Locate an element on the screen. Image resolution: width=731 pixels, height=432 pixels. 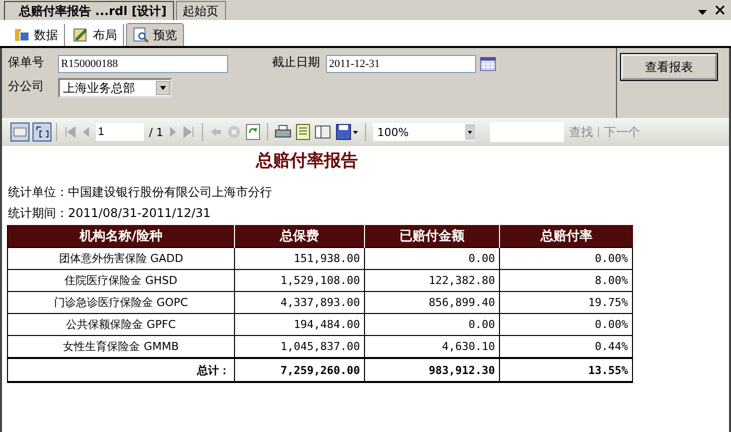
table-cell: 1,529,108.00 is located at coordinates (299, 281).